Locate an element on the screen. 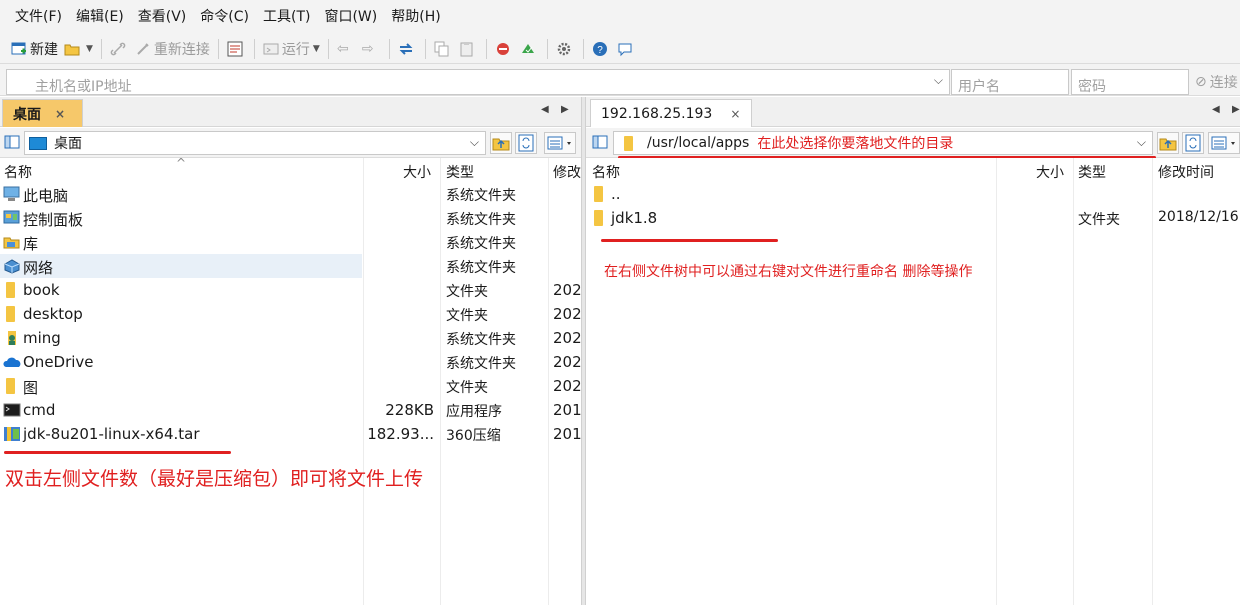  list-item: book 文件夹 202 is located at coordinates (290, 290).